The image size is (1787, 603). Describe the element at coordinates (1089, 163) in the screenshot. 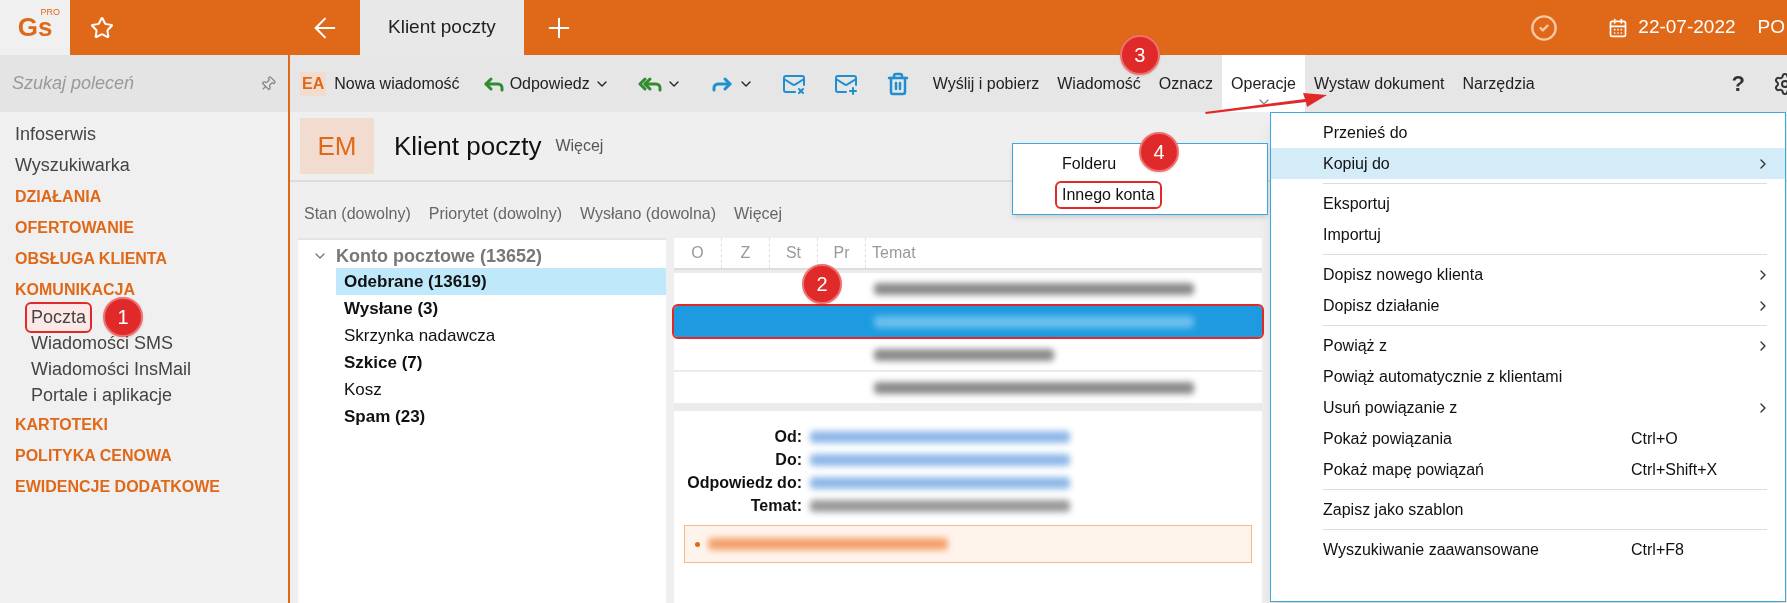

I see `submenu-item: Folderu` at that location.